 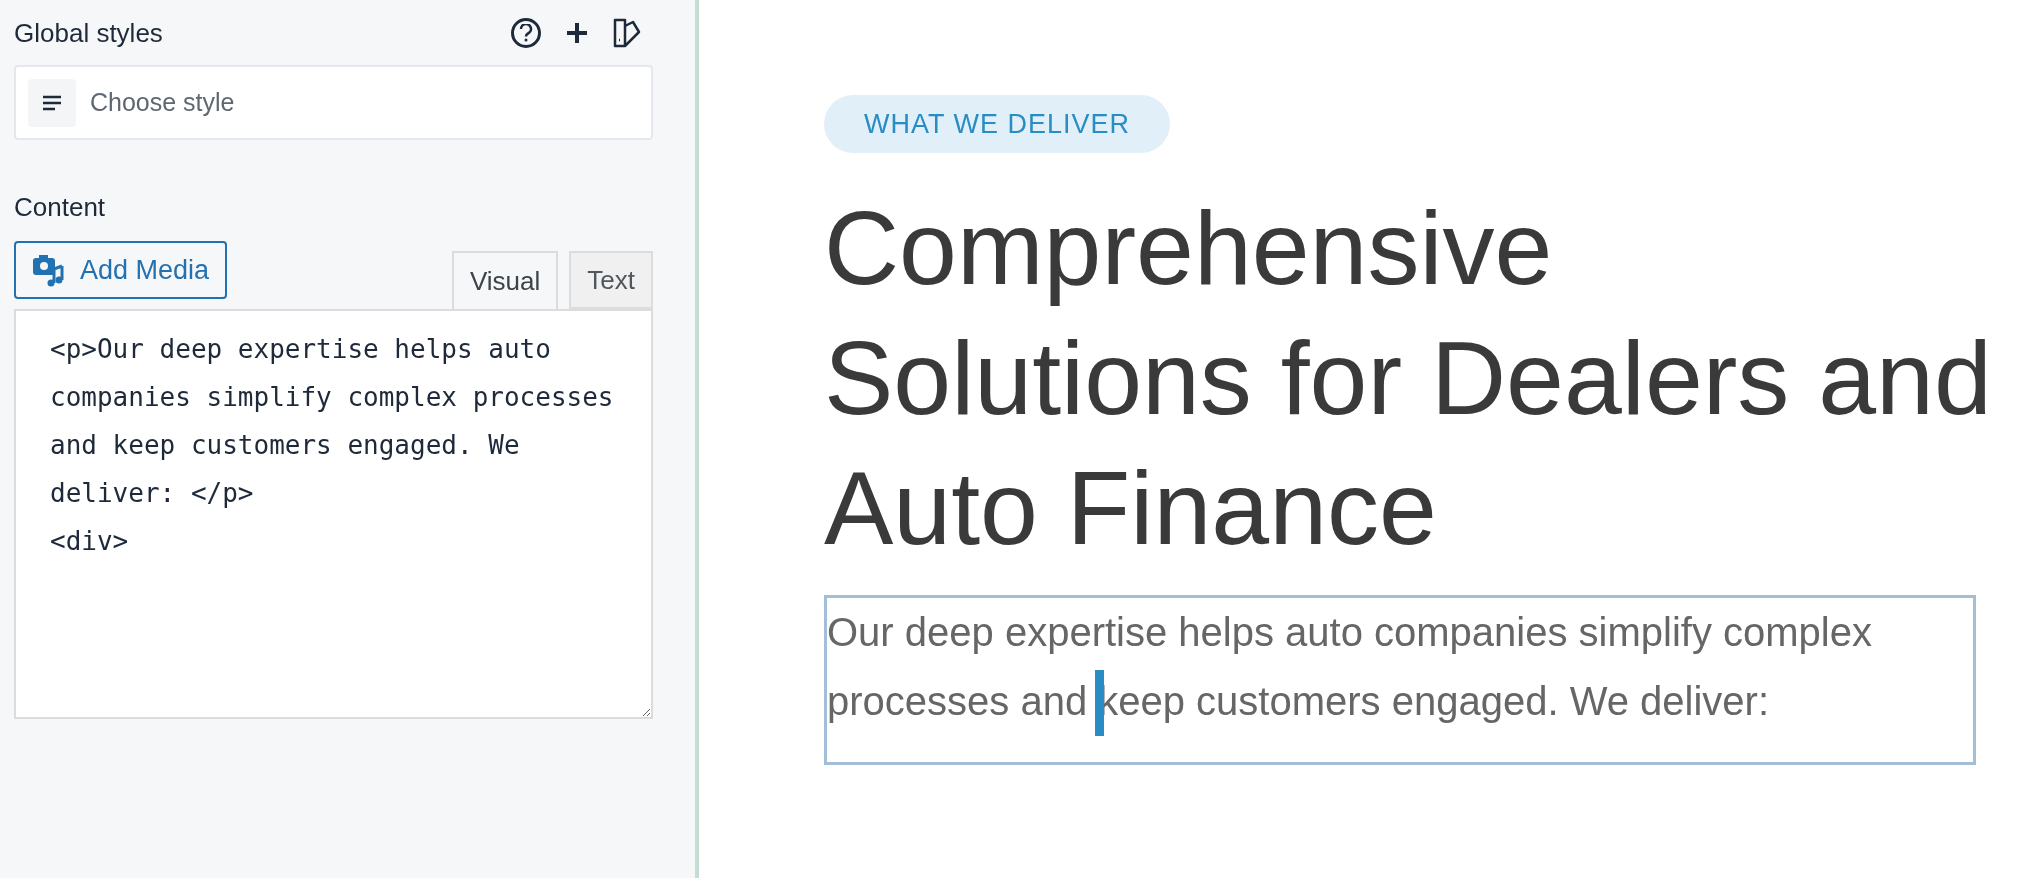 I want to click on code-editor: <p>Our deep expertise helps auto companies simplify complex processes and keep customers engaged. We deliver: </p> <div>, so click(x=333, y=514).